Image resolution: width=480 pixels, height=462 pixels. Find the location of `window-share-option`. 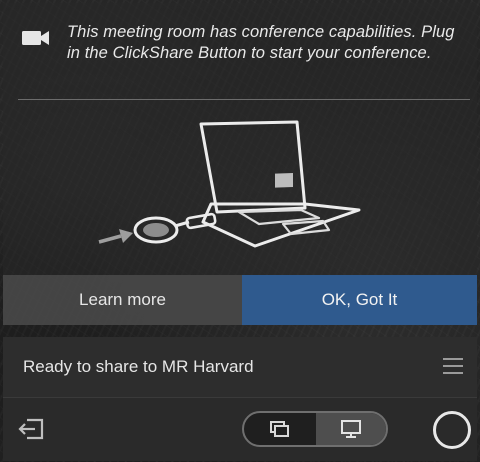

window-share-option is located at coordinates (280, 429).